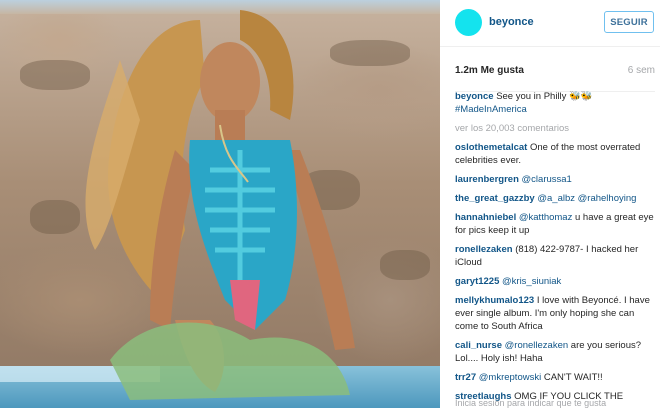 The image size is (660, 409). What do you see at coordinates (555, 128) in the screenshot?
I see `view-all-comments-link: ver los 20,003 comentarios` at bounding box center [555, 128].